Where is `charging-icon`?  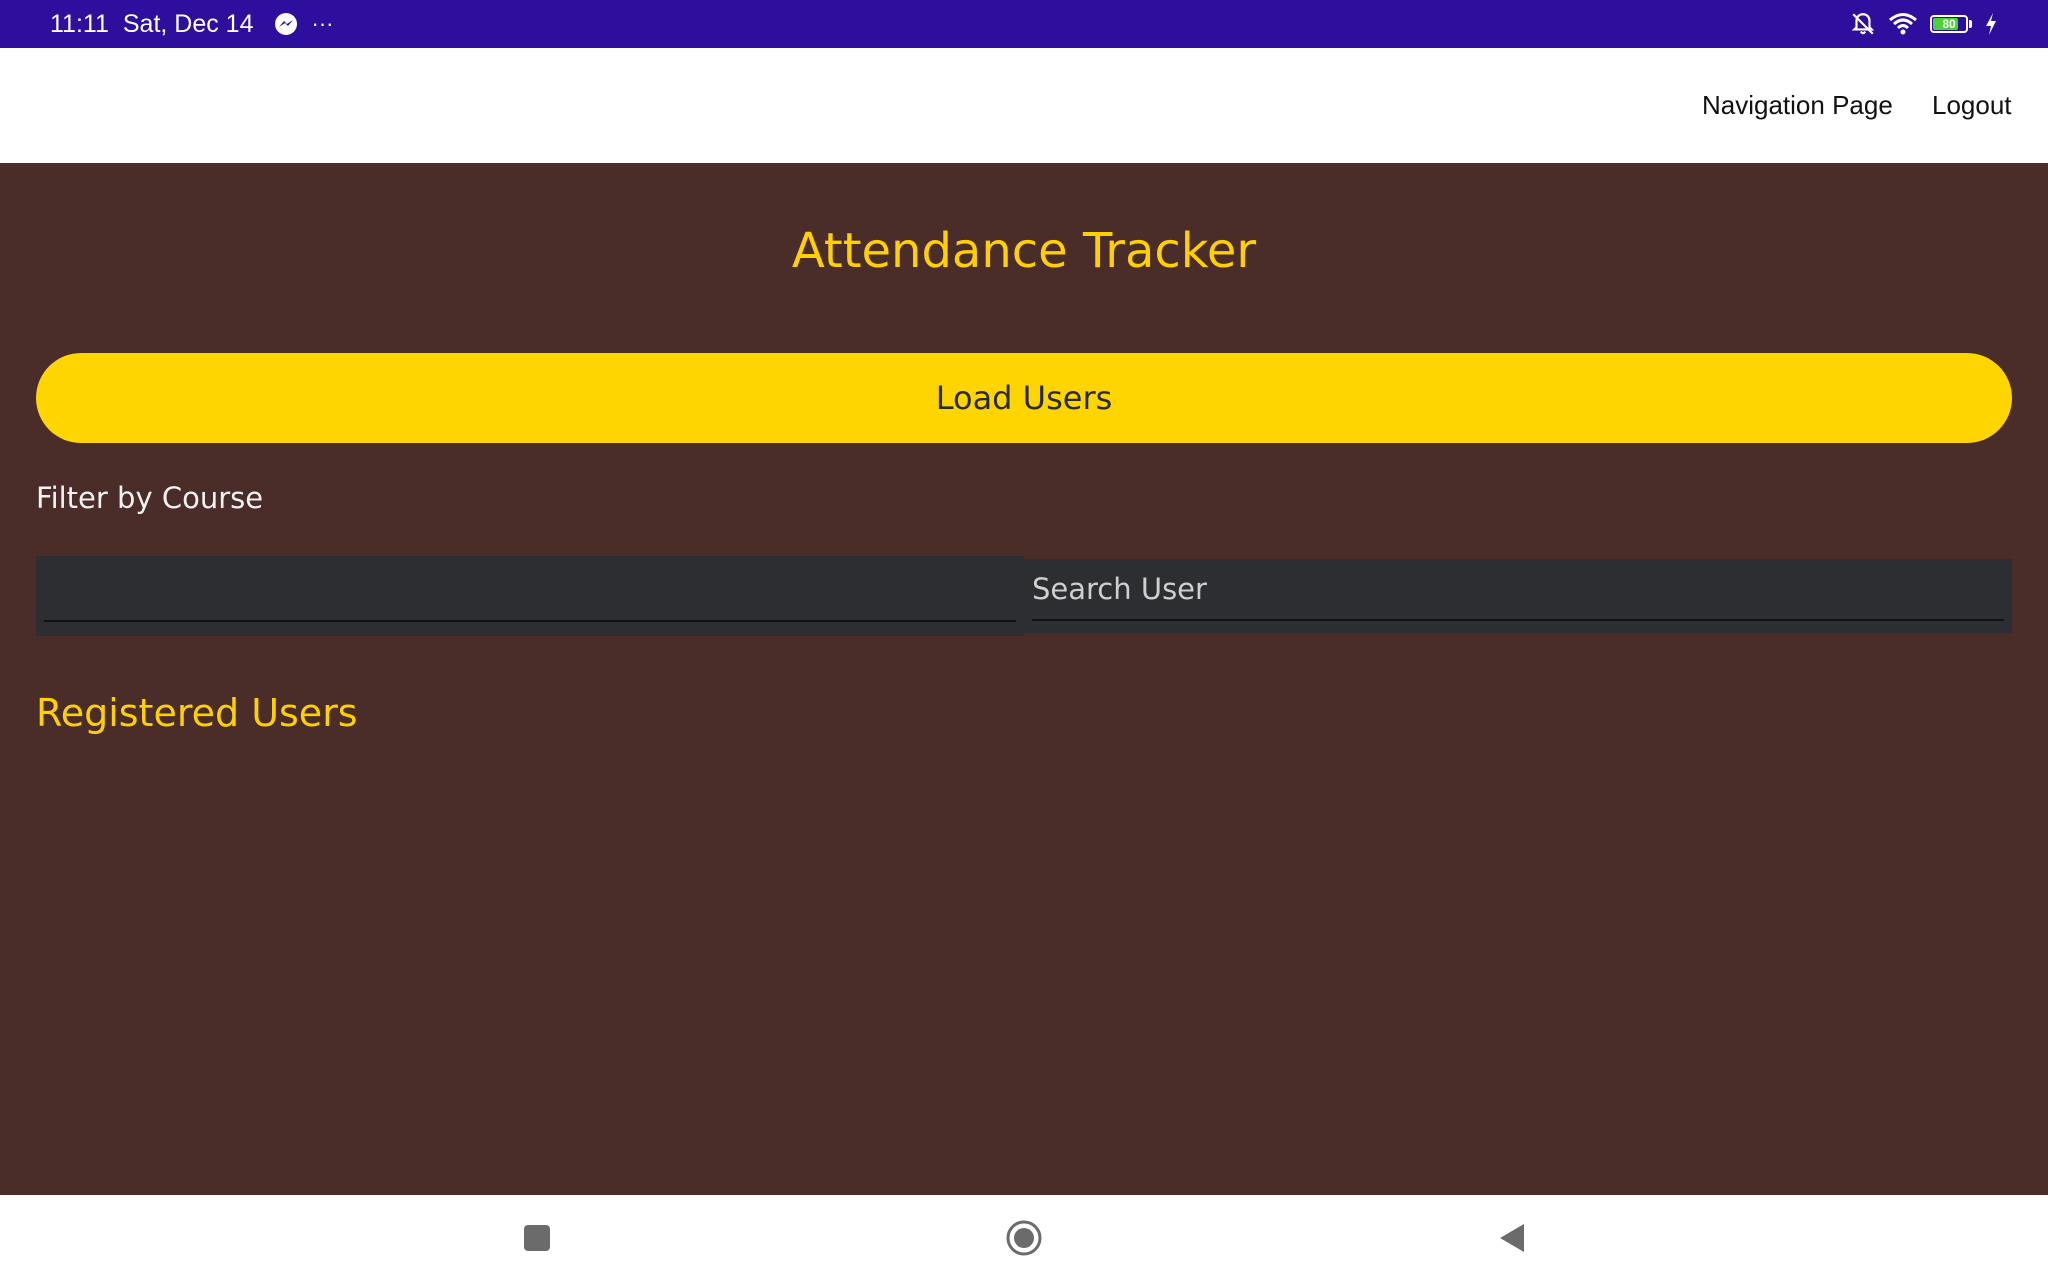
charging-icon is located at coordinates (1991, 24).